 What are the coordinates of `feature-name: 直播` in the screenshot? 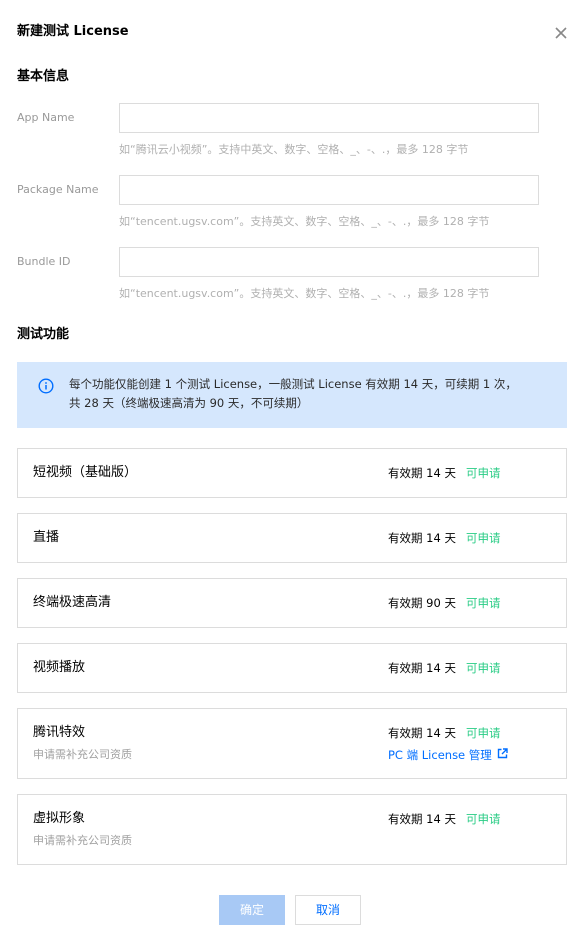 It's located at (46, 537).